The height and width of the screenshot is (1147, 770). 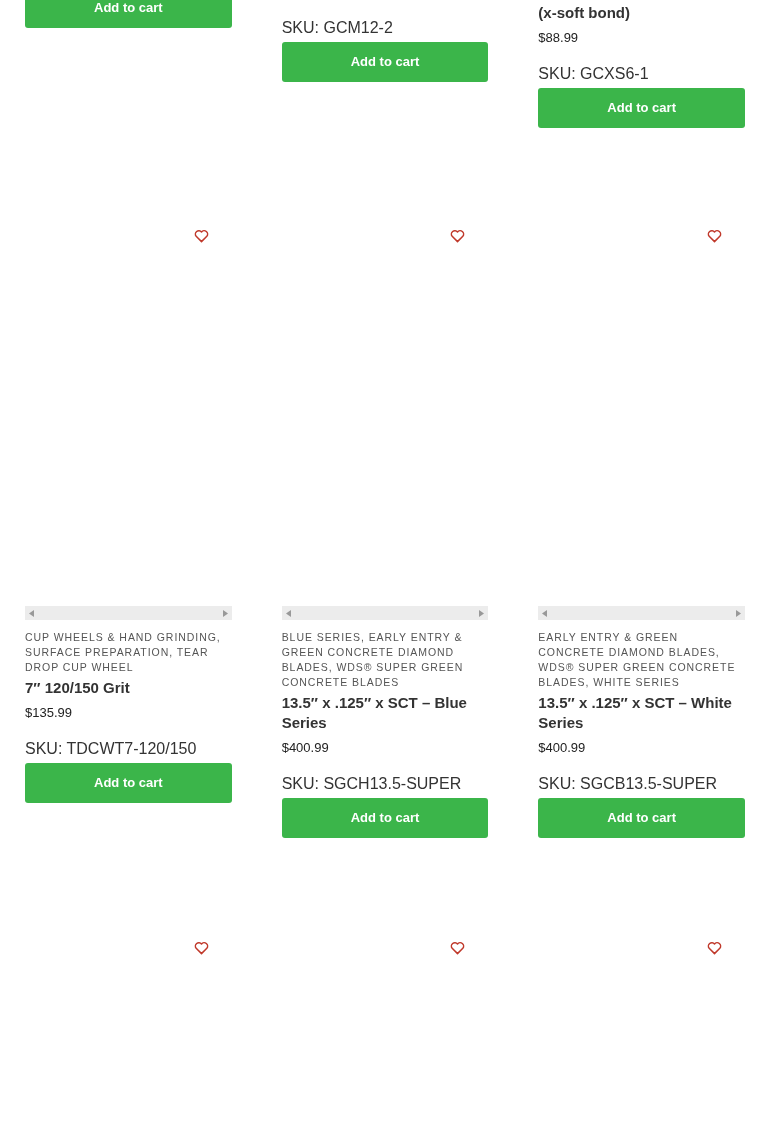 I want to click on price: $135.99, so click(x=49, y=713).